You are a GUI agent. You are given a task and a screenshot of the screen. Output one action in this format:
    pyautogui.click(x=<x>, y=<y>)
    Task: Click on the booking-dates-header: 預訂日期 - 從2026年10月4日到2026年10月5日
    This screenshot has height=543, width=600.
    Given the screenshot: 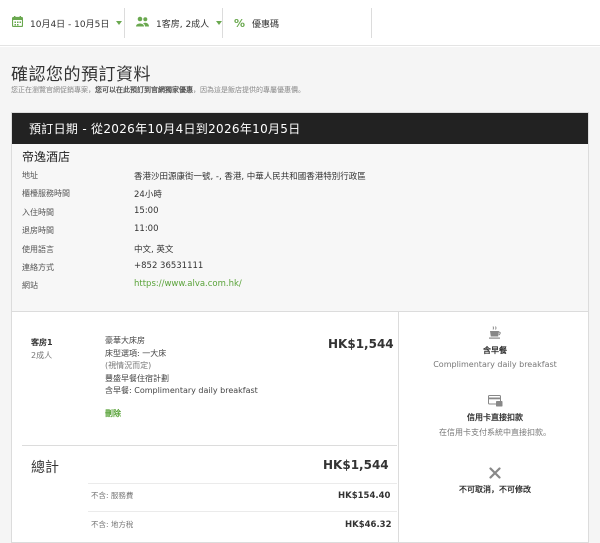 What is the action you would take?
    pyautogui.click(x=300, y=128)
    